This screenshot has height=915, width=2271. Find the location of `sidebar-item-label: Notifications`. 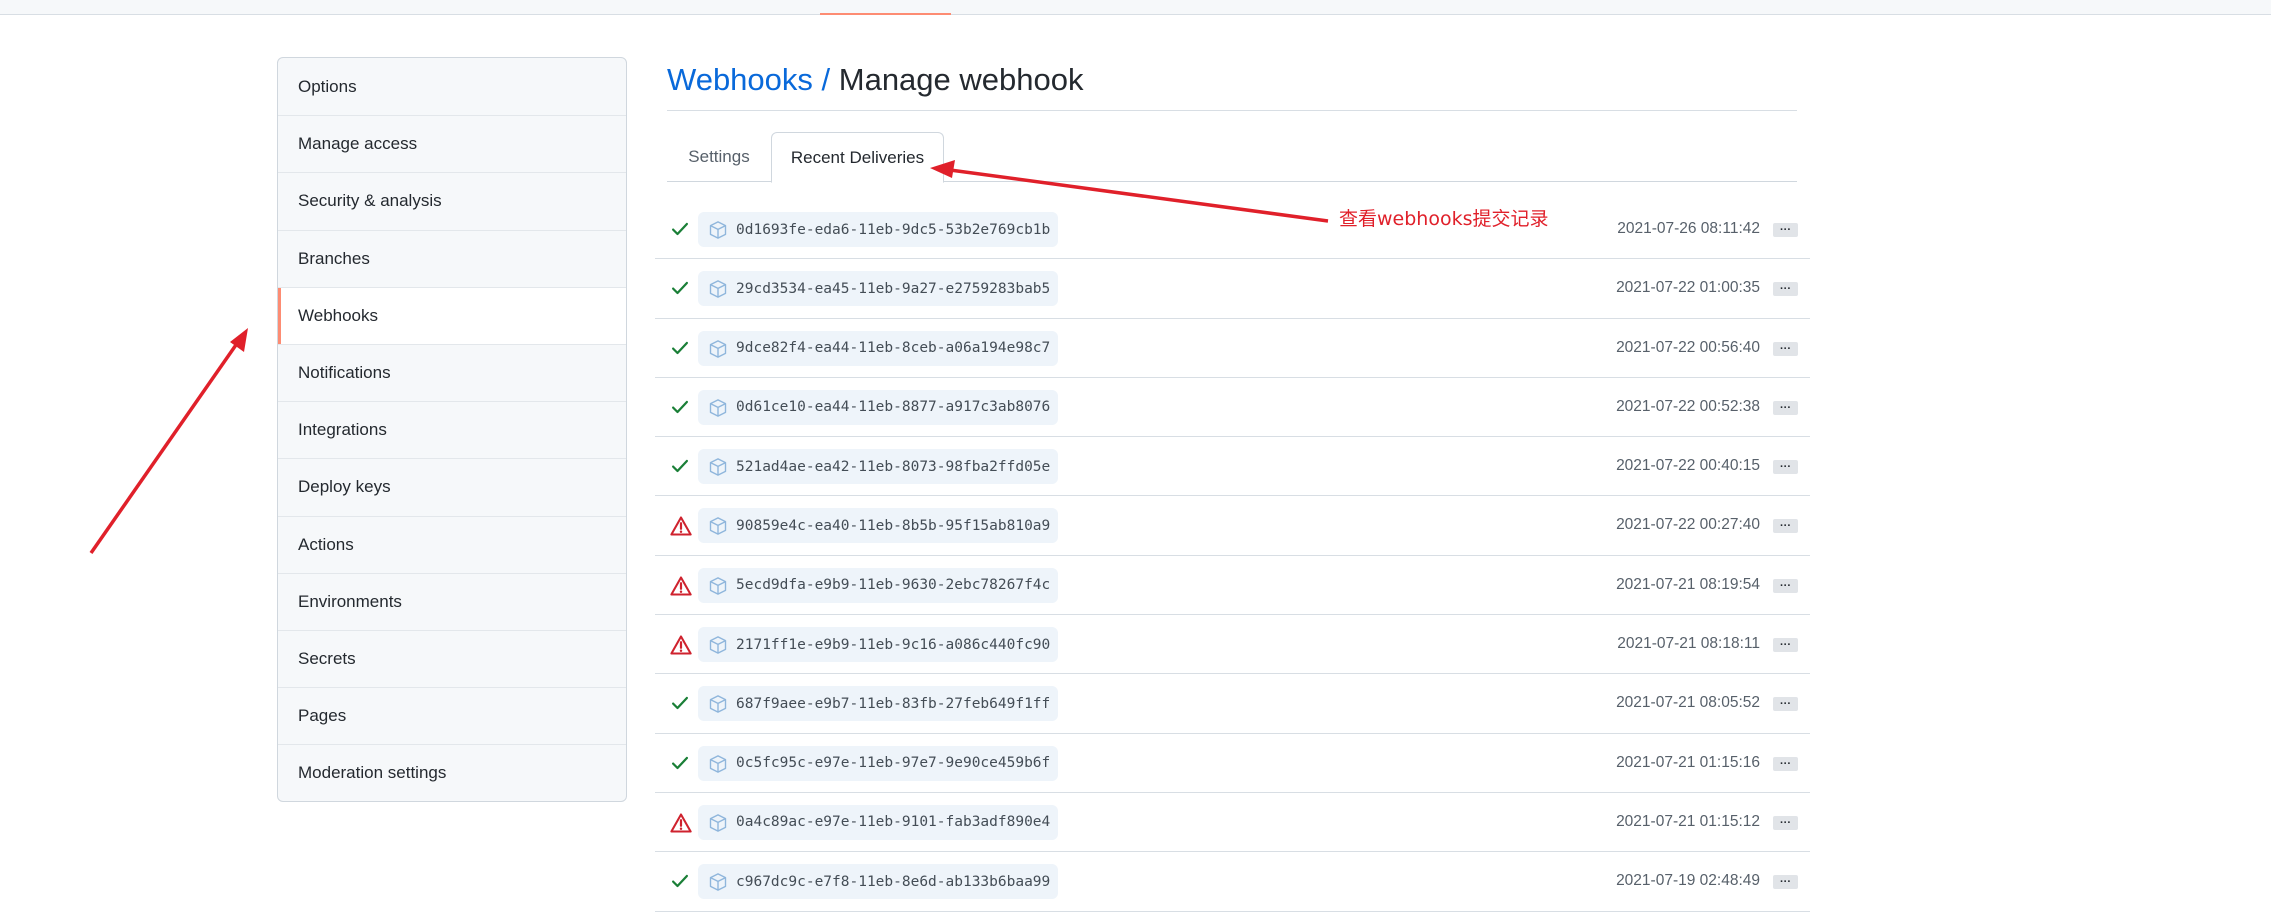

sidebar-item-label: Notifications is located at coordinates (344, 373).